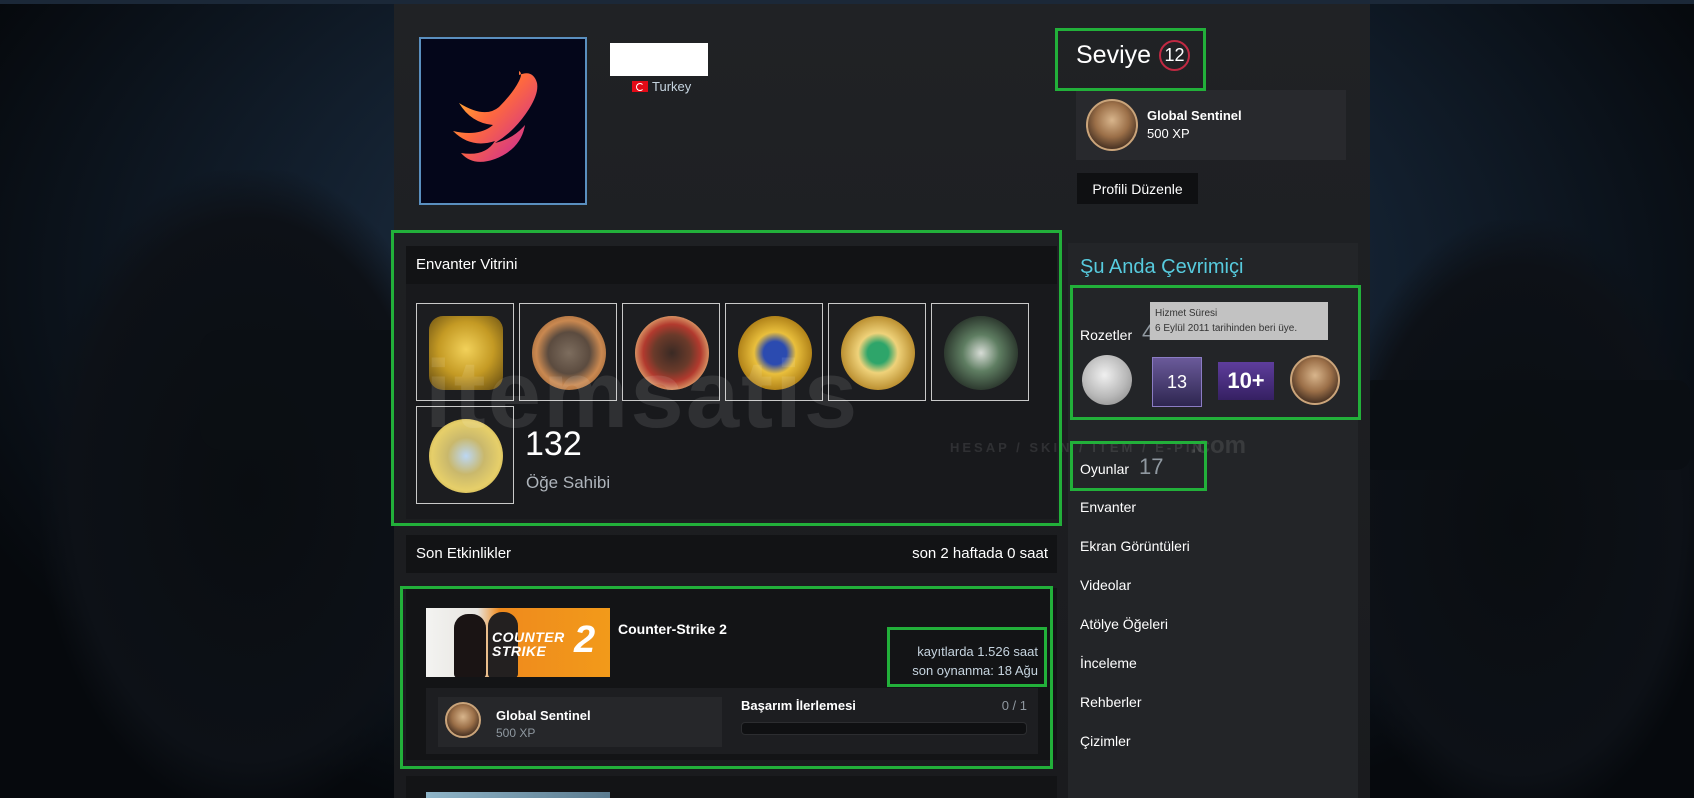 The height and width of the screenshot is (798, 1694). Describe the element at coordinates (1315, 380) in the screenshot. I see `global-sentinel-small-badge-icon` at that location.